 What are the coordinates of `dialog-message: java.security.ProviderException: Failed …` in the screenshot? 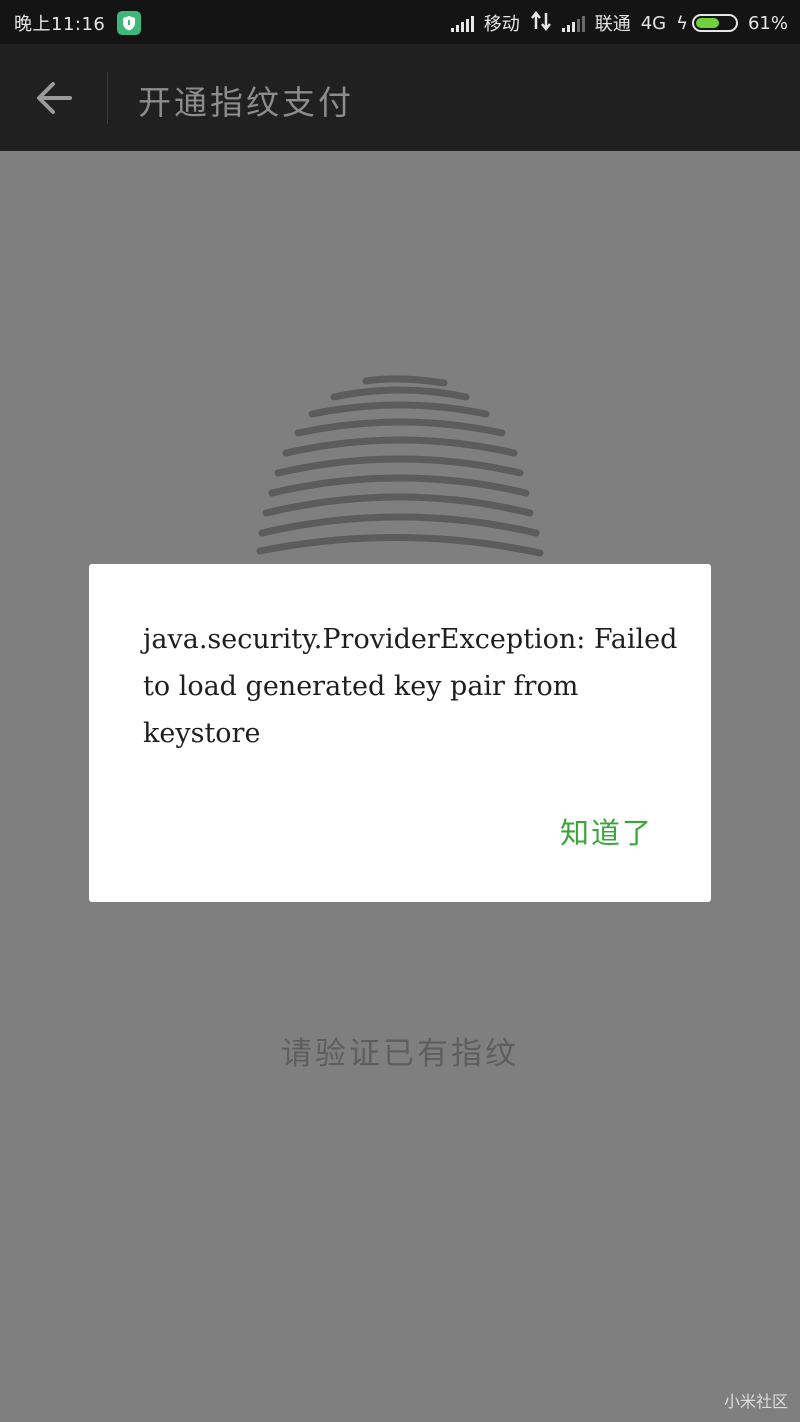 It's located at (410, 686).